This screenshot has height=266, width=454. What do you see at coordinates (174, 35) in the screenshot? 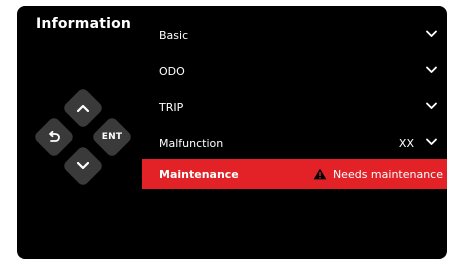
I see `menu-item-label: Basic` at bounding box center [174, 35].